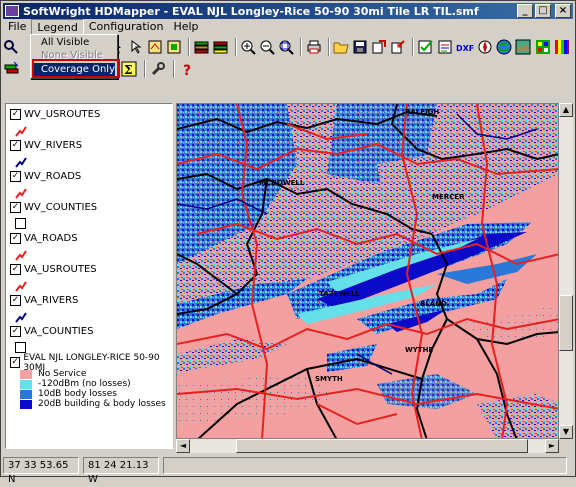  Describe the element at coordinates (425, 47) in the screenshot. I see `check-icon` at that location.